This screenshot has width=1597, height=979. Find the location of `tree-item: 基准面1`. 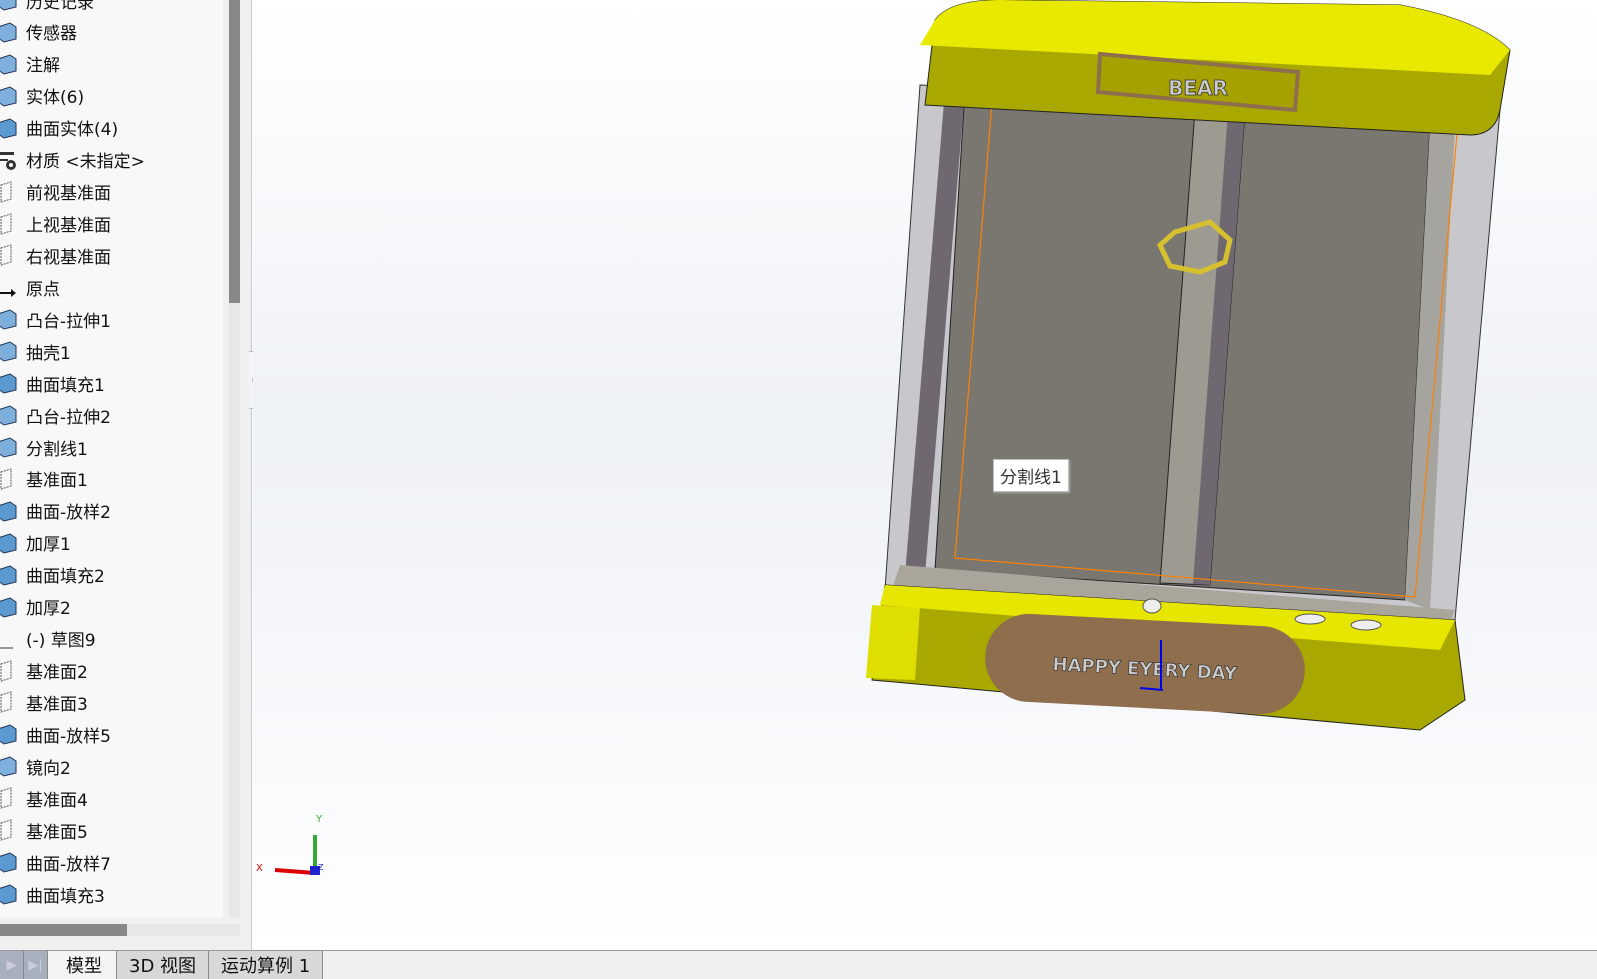

tree-item: 基准面1 is located at coordinates (111, 479).